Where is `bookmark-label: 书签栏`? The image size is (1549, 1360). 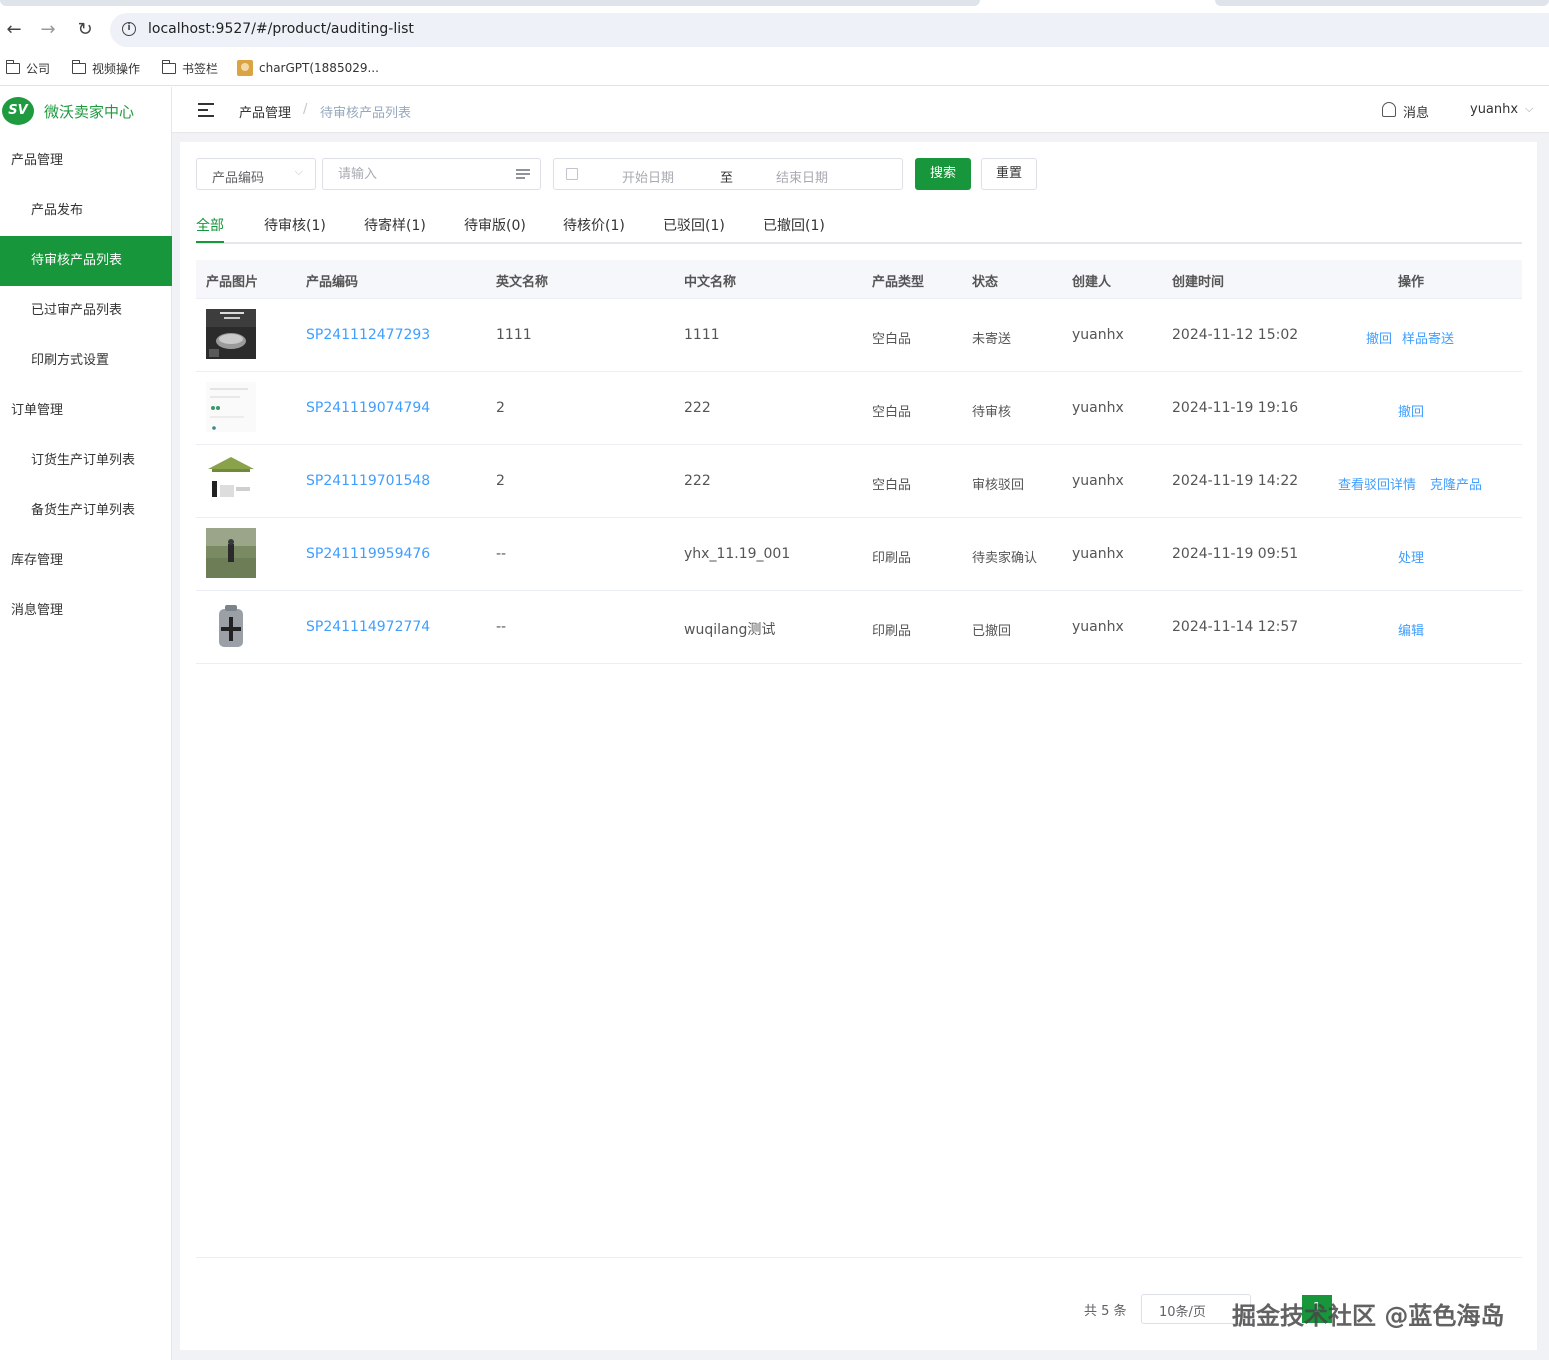 bookmark-label: 书签栏 is located at coordinates (200, 69).